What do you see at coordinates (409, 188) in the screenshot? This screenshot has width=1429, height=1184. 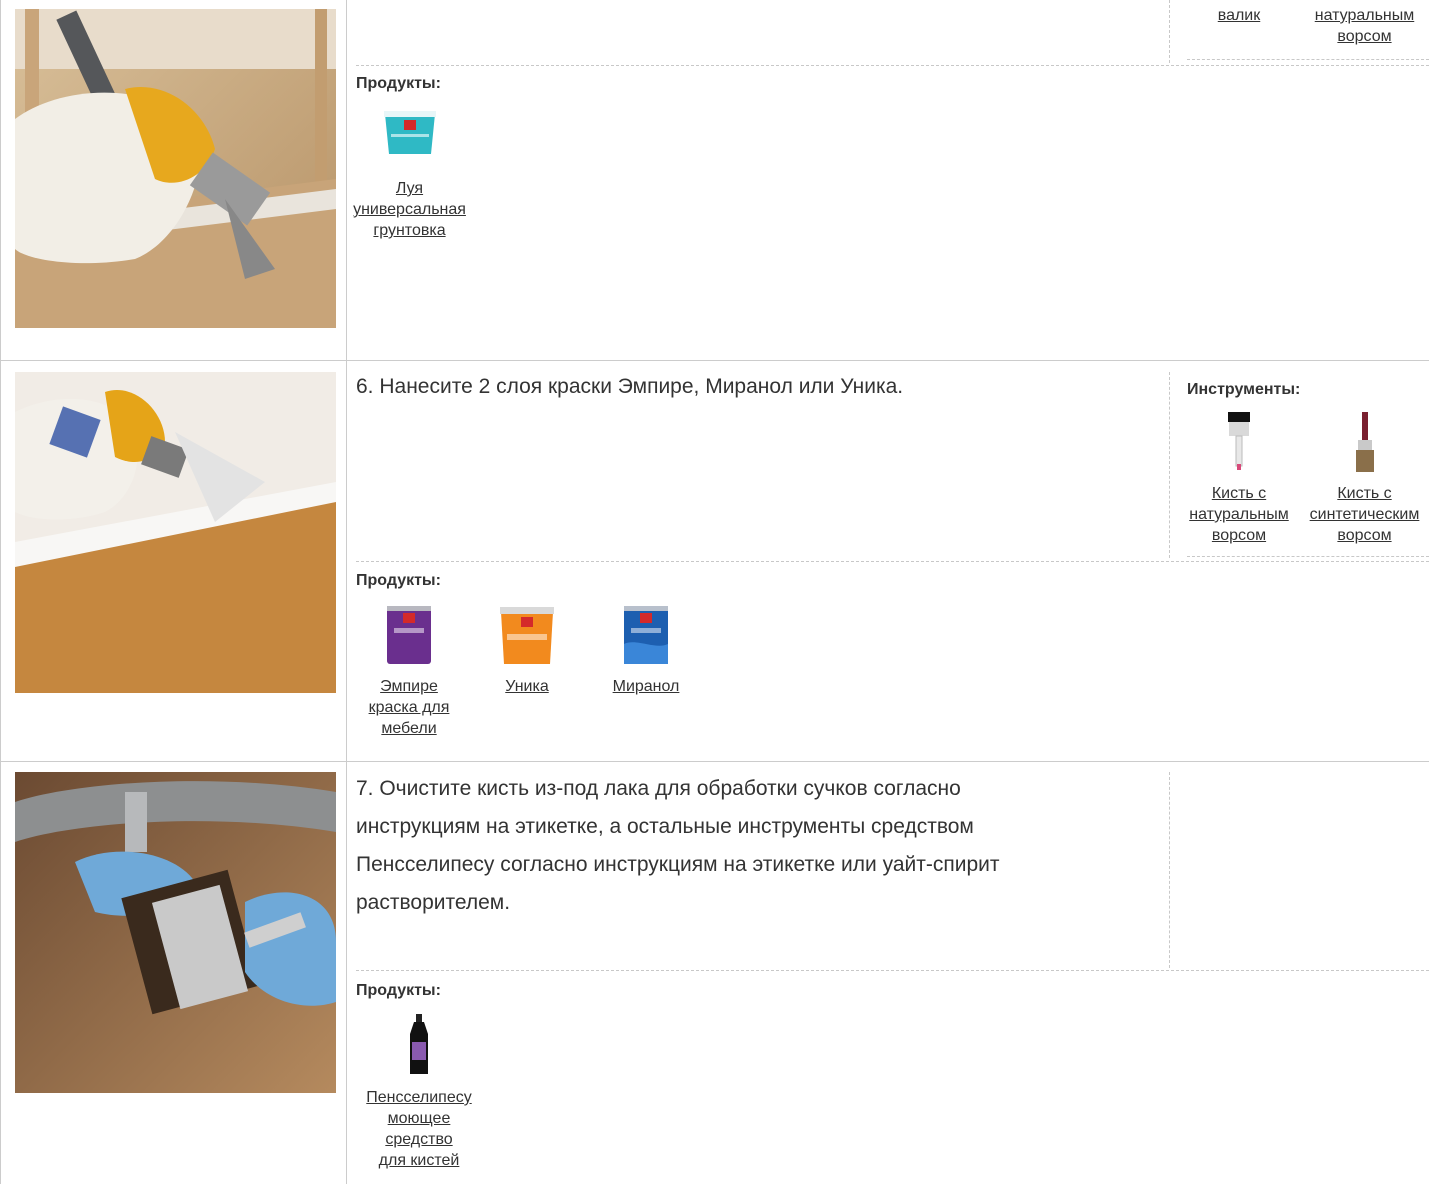 I see `product-label-line: Луя` at bounding box center [409, 188].